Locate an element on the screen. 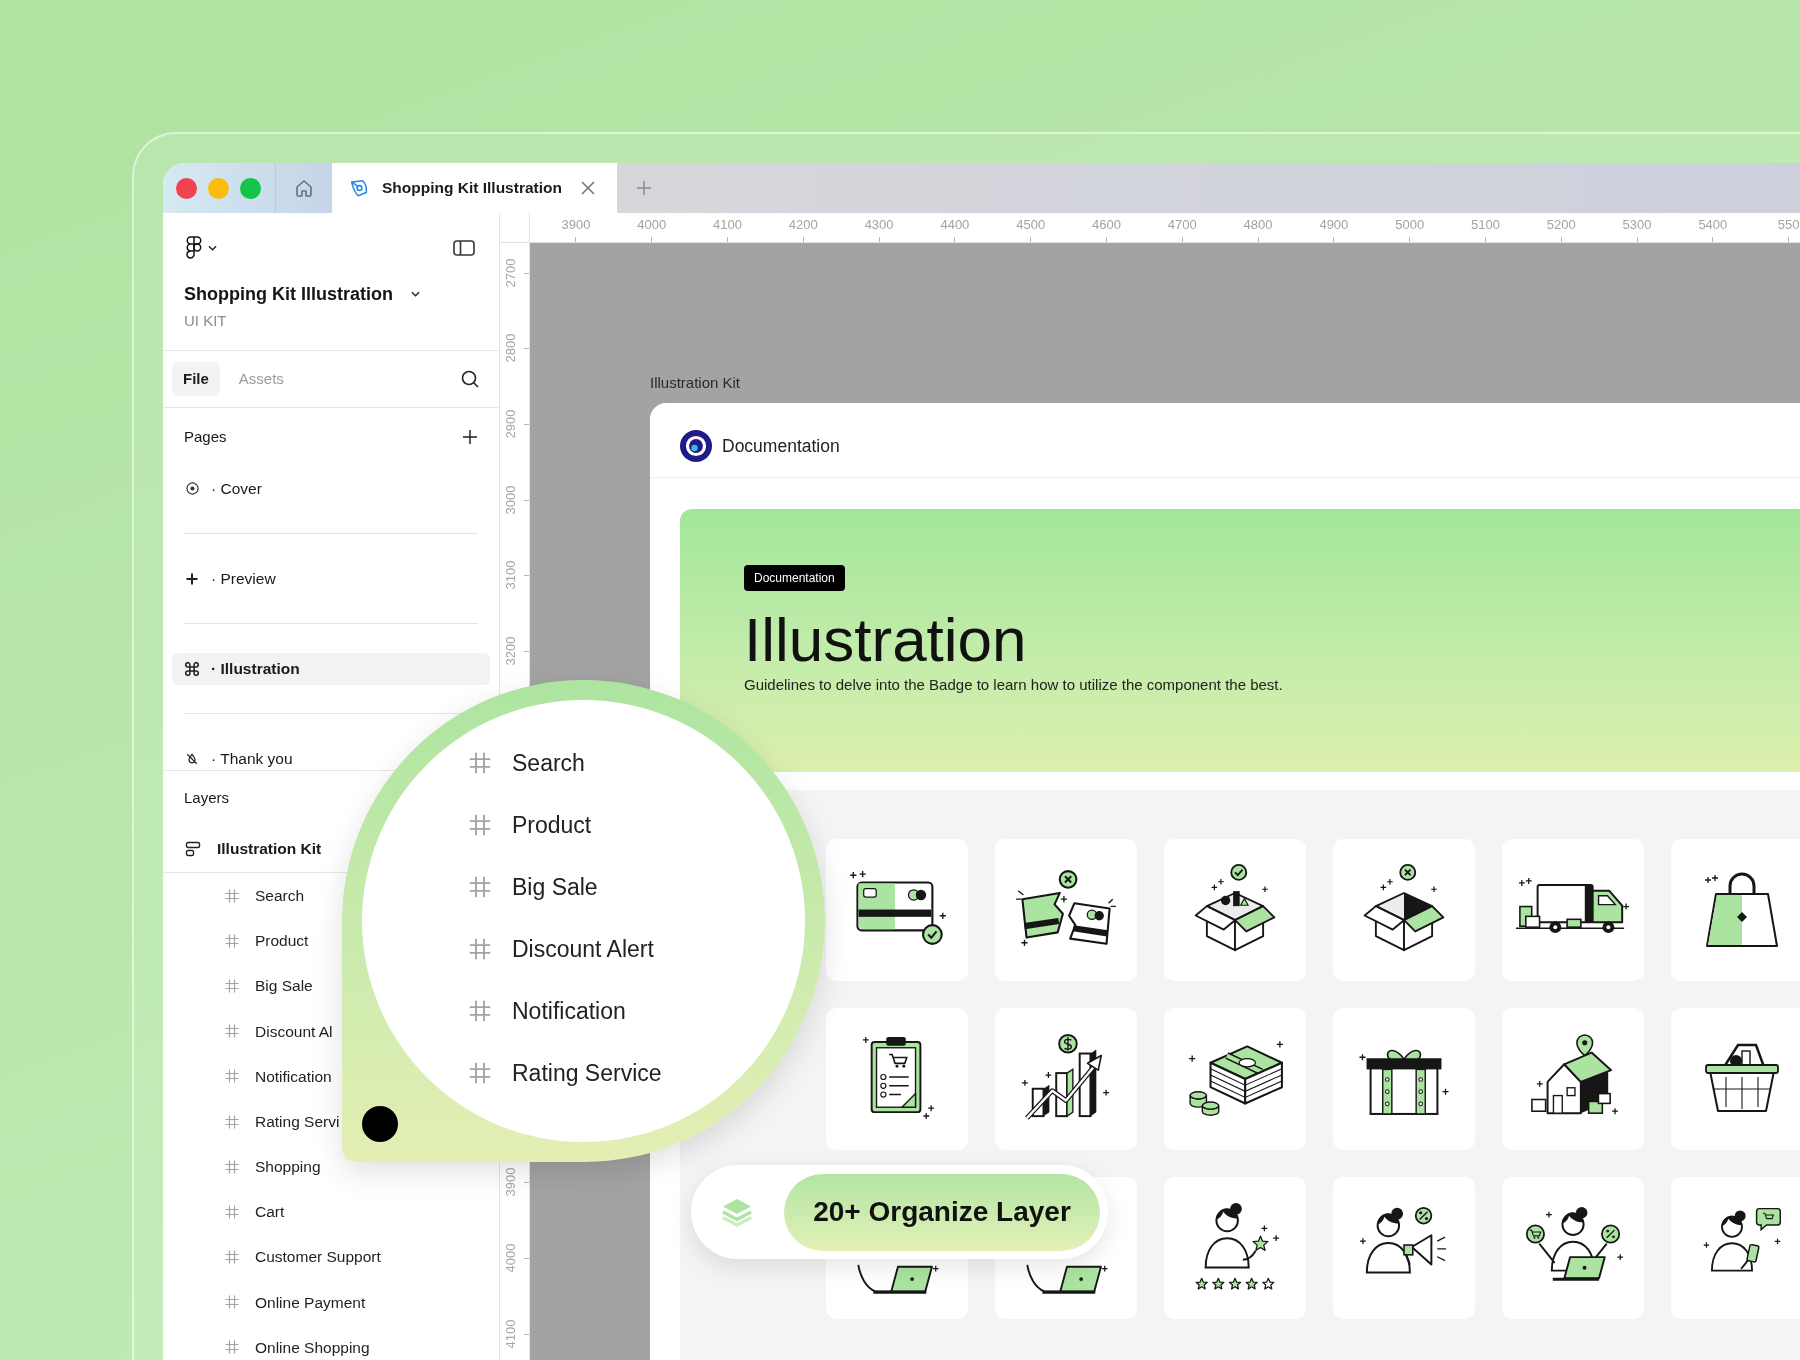 Image resolution: width=1800 pixels, height=1360 pixels. main-menu-button is located at coordinates (201, 248).